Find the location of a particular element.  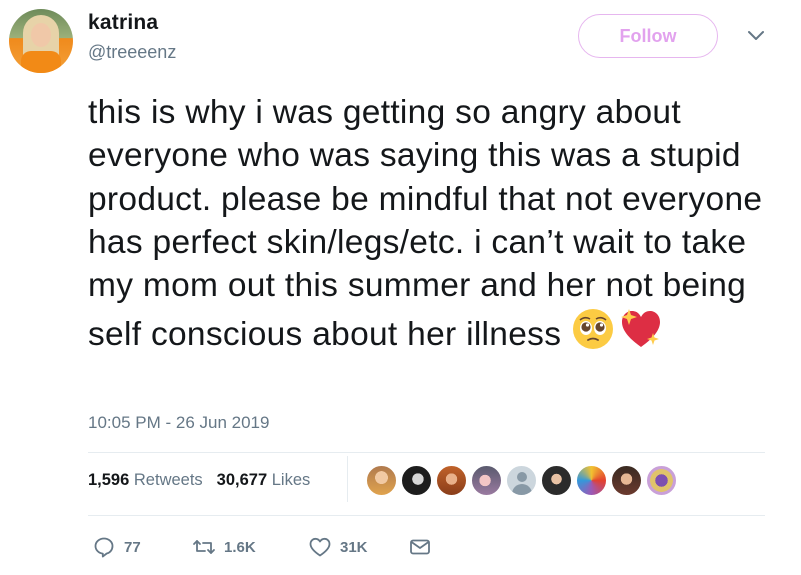

reply-count: 77 is located at coordinates (132, 547).